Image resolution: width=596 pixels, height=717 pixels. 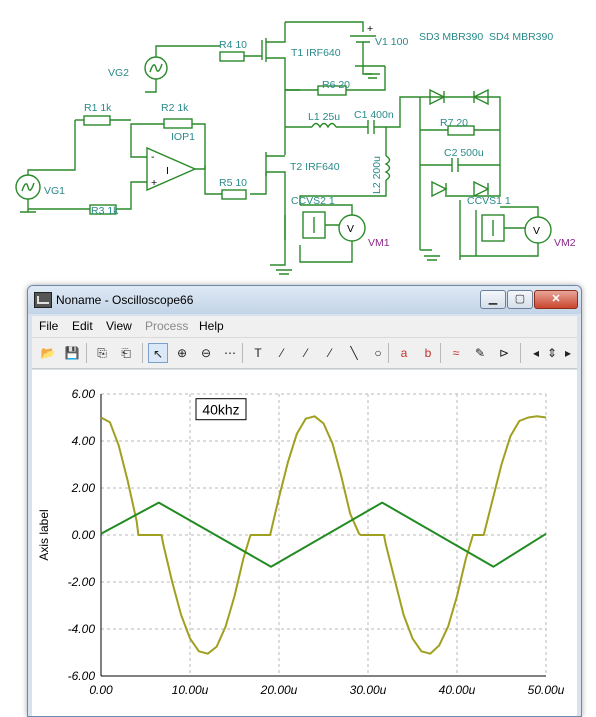 I want to click on x-tick-label: 0.00, so click(x=101, y=690).